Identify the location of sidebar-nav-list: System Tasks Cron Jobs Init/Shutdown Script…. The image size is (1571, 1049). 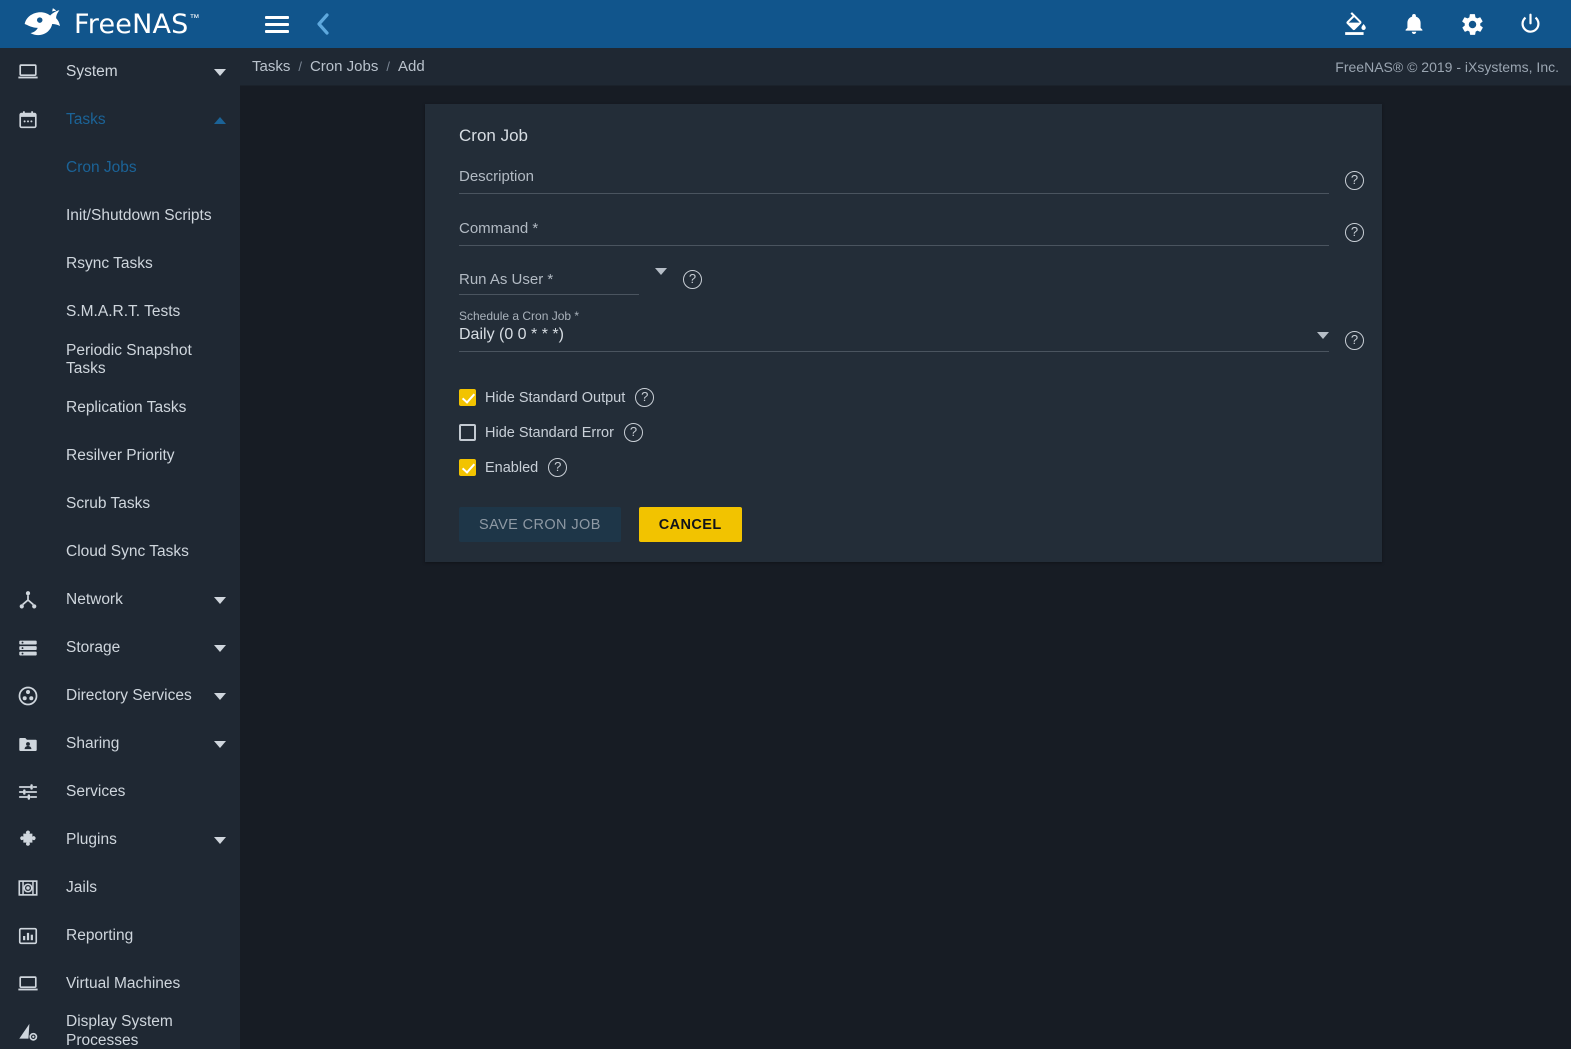
(120, 548).